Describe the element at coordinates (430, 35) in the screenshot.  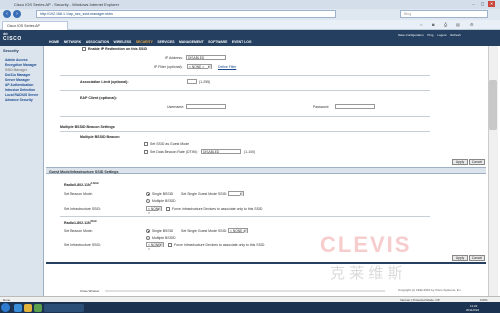
I see `ping-link: Ping` at that location.